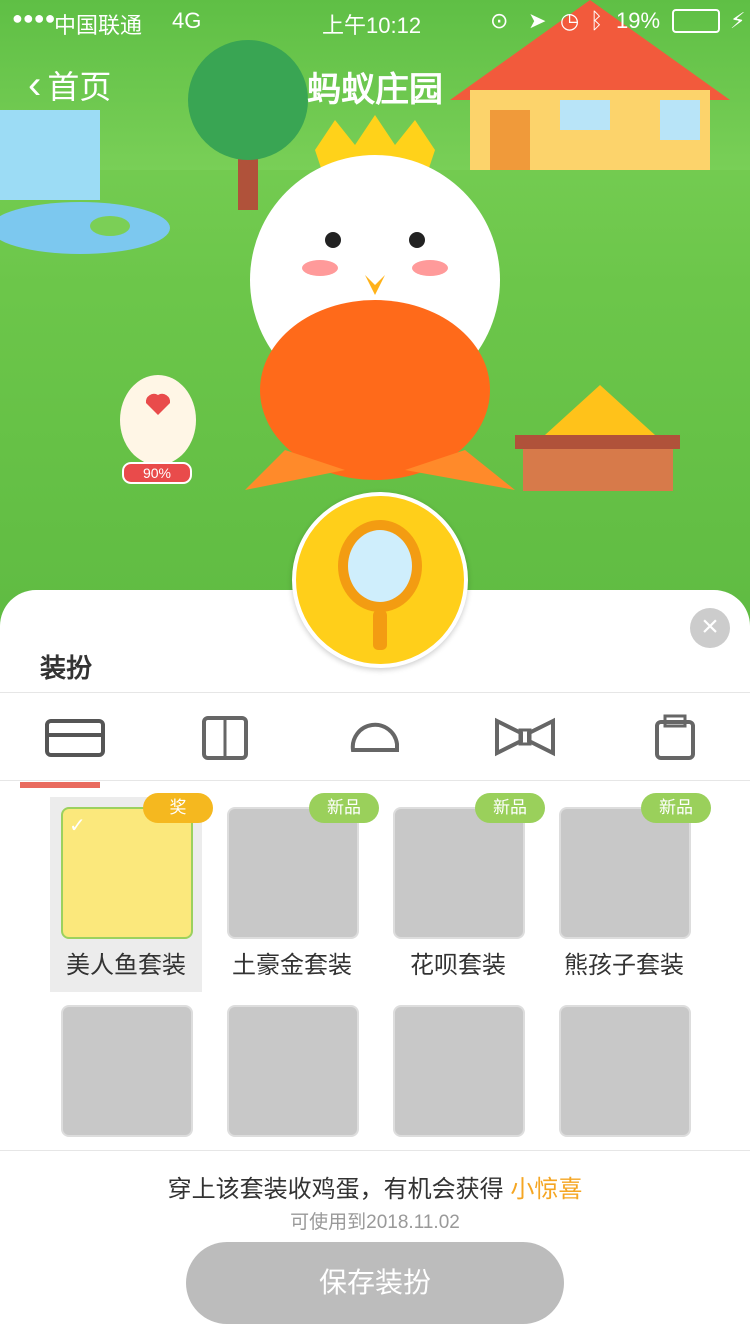 This screenshot has width=750, height=1335. Describe the element at coordinates (127, 873) in the screenshot. I see `outfit-thumbnail: ✓` at that location.